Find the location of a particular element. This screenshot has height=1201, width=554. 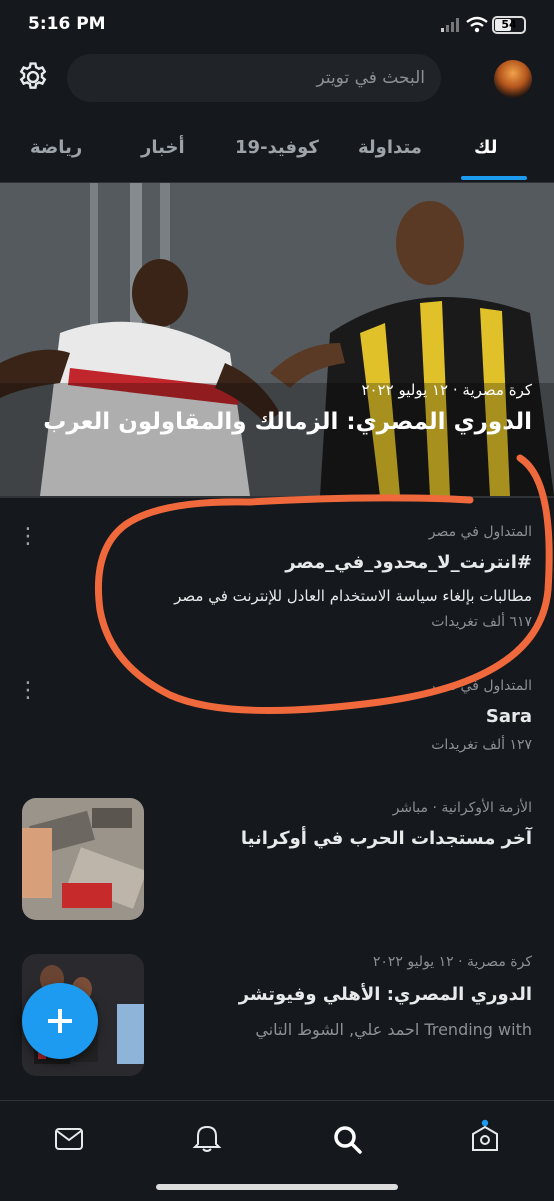

tab-covid: كوفيد-19 is located at coordinates (277, 147).